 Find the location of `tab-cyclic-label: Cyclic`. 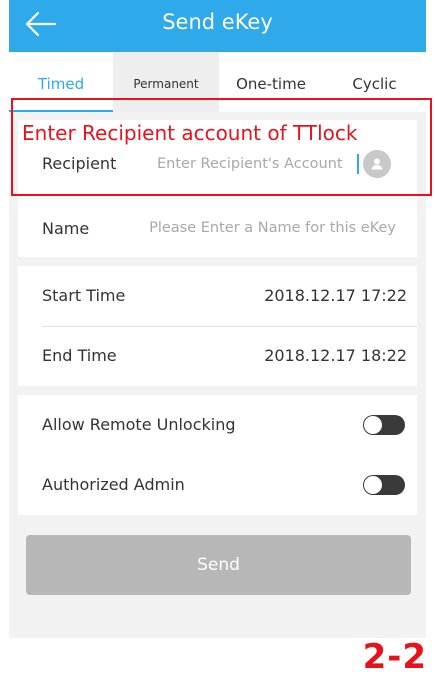

tab-cyclic-label: Cyclic is located at coordinates (374, 84).